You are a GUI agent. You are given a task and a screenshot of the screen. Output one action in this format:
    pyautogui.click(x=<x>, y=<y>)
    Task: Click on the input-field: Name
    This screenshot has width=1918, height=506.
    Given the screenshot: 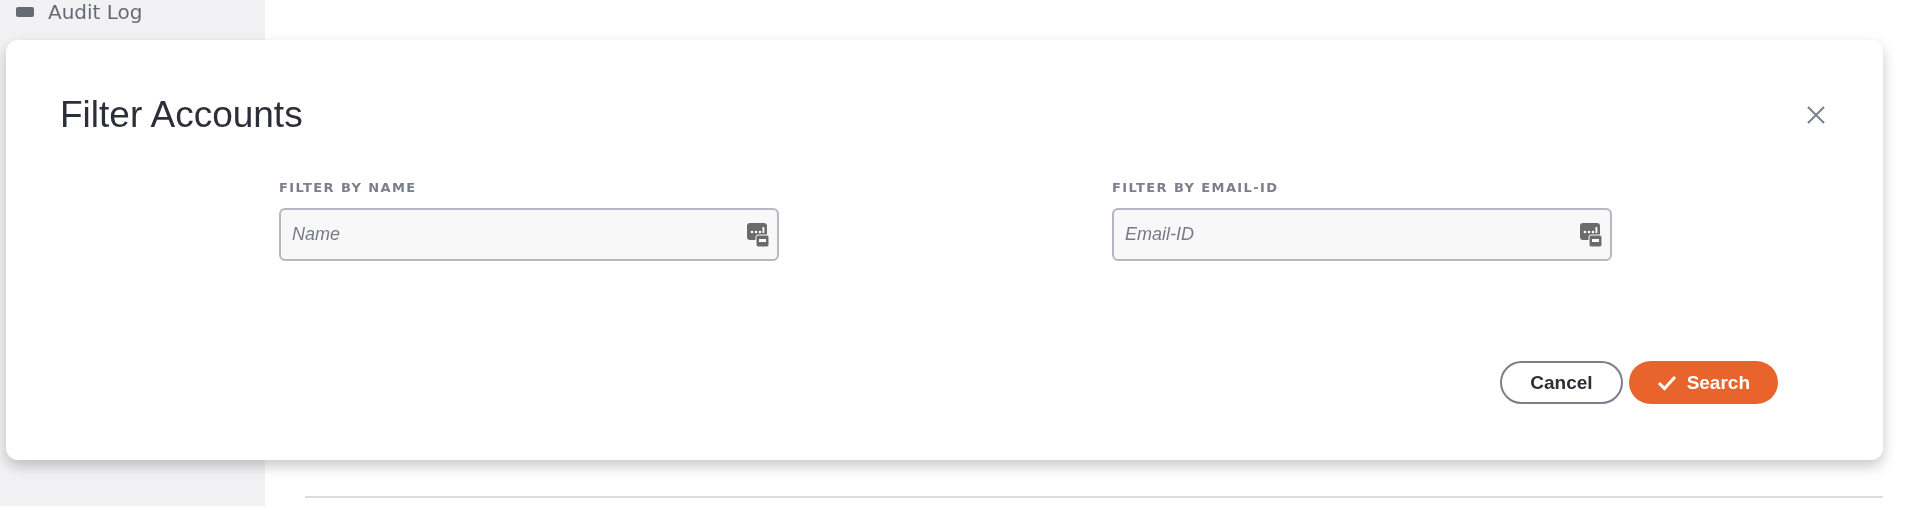 What is the action you would take?
    pyautogui.click(x=529, y=234)
    